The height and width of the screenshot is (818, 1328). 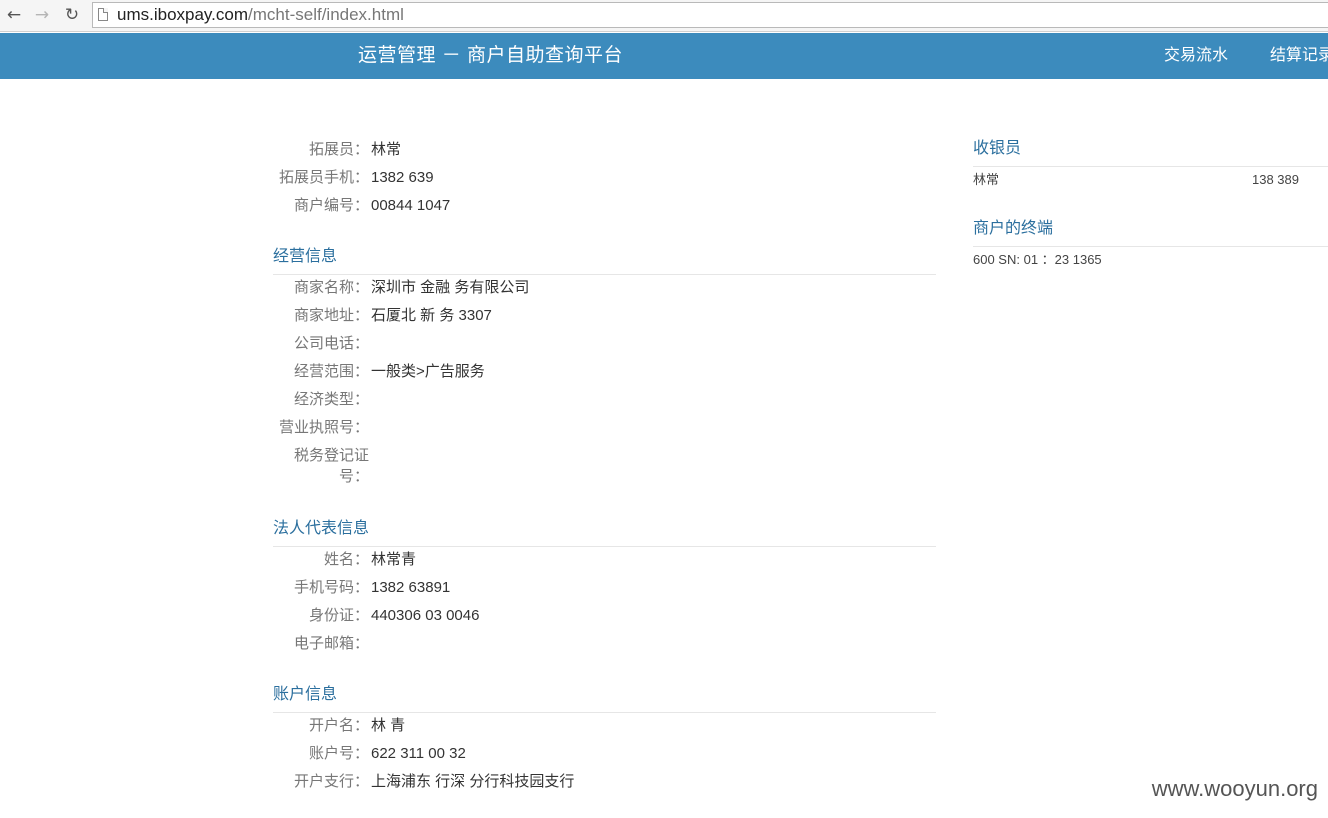 What do you see at coordinates (473, 781) in the screenshot?
I see `field-value: 上海浦东 行深 分行科技园支行` at bounding box center [473, 781].